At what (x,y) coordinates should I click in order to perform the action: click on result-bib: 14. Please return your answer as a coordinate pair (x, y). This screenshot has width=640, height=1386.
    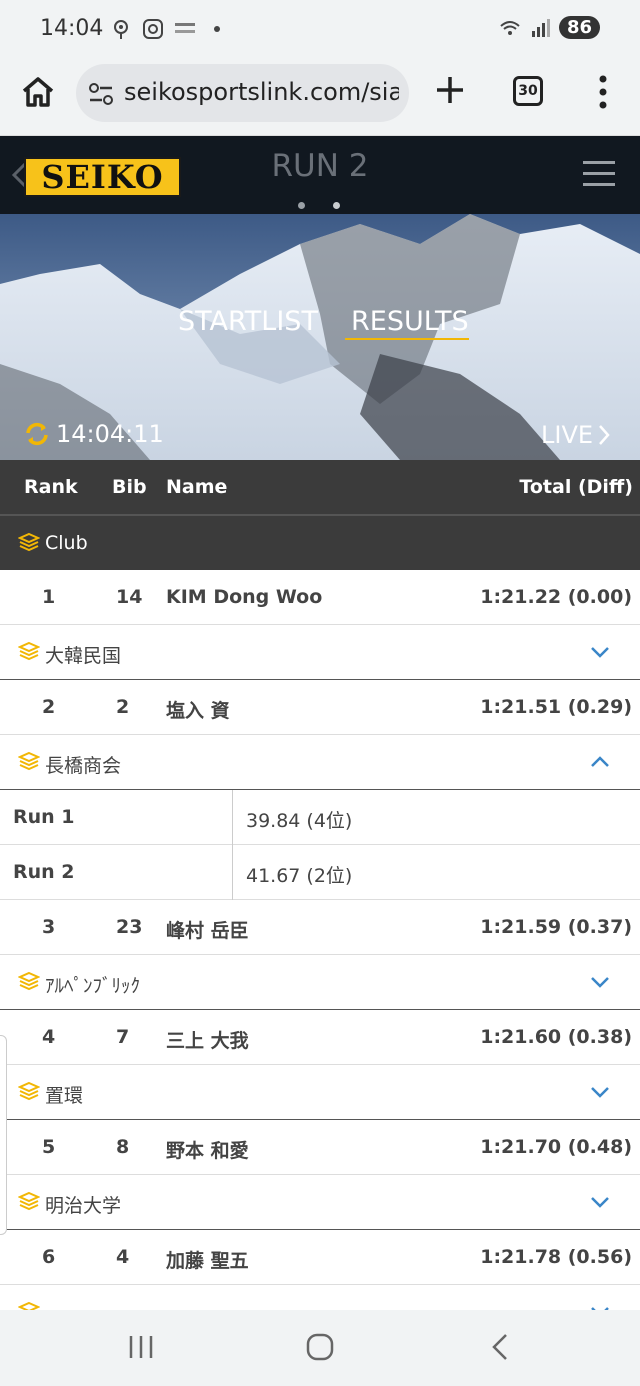
    Looking at the image, I should click on (129, 597).